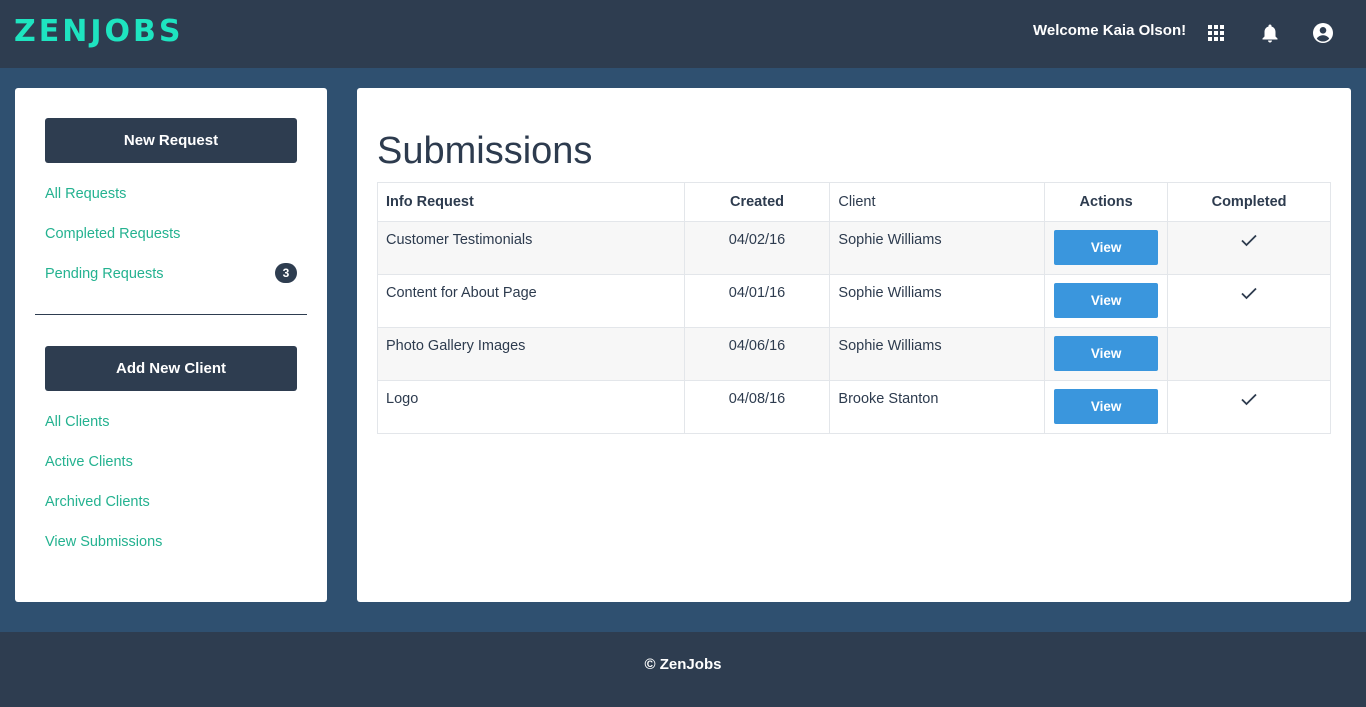 The height and width of the screenshot is (707, 1366). Describe the element at coordinates (99, 32) in the screenshot. I see `zenjobs-logo: ZENJOBS` at that location.